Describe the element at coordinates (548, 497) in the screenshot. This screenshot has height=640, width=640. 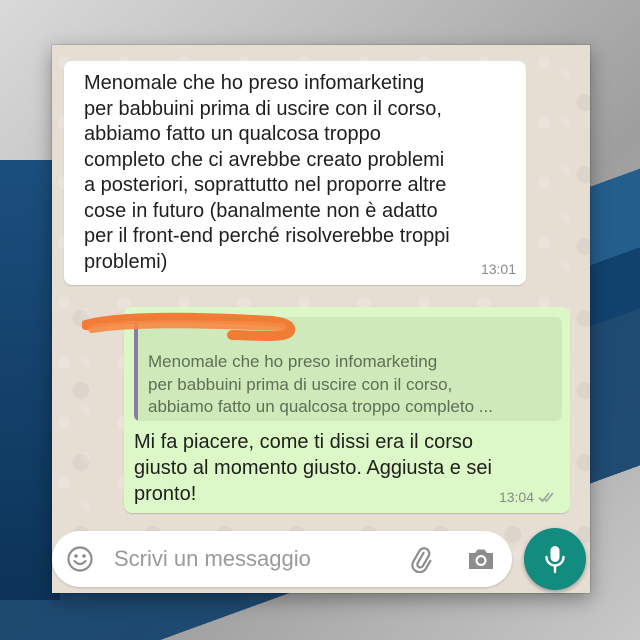
I see `double-check-icon` at that location.